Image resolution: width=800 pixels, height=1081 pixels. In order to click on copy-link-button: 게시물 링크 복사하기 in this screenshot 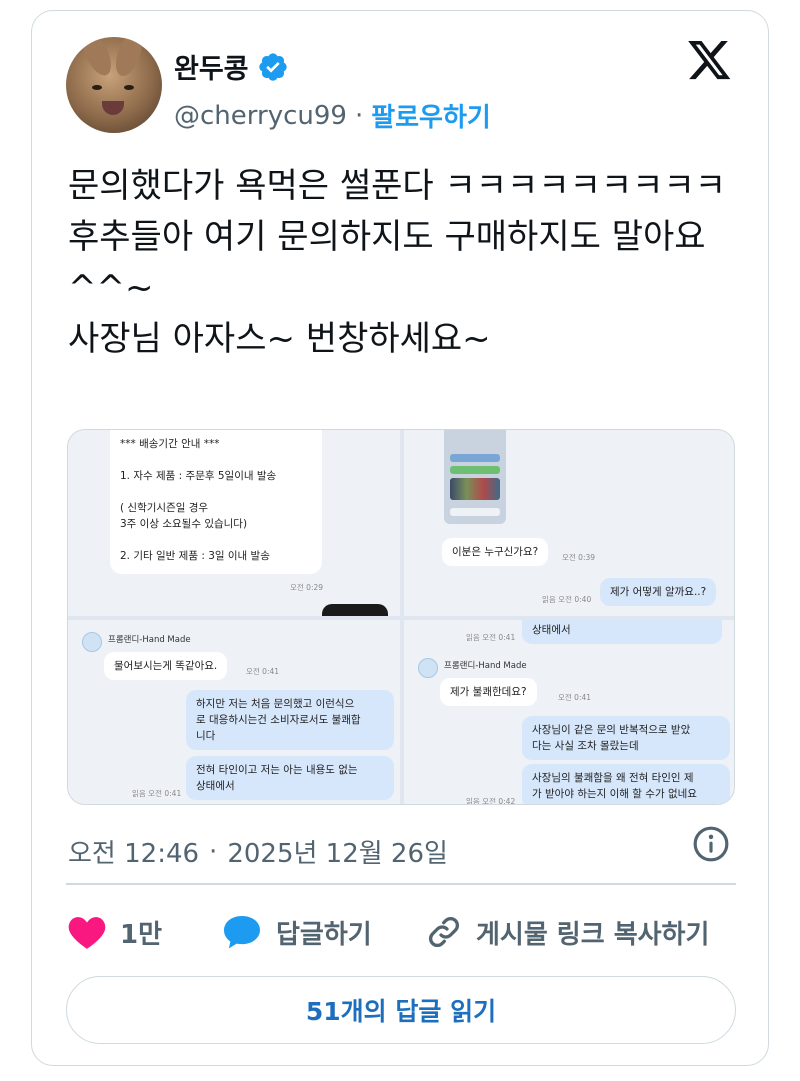, I will do `click(567, 932)`.